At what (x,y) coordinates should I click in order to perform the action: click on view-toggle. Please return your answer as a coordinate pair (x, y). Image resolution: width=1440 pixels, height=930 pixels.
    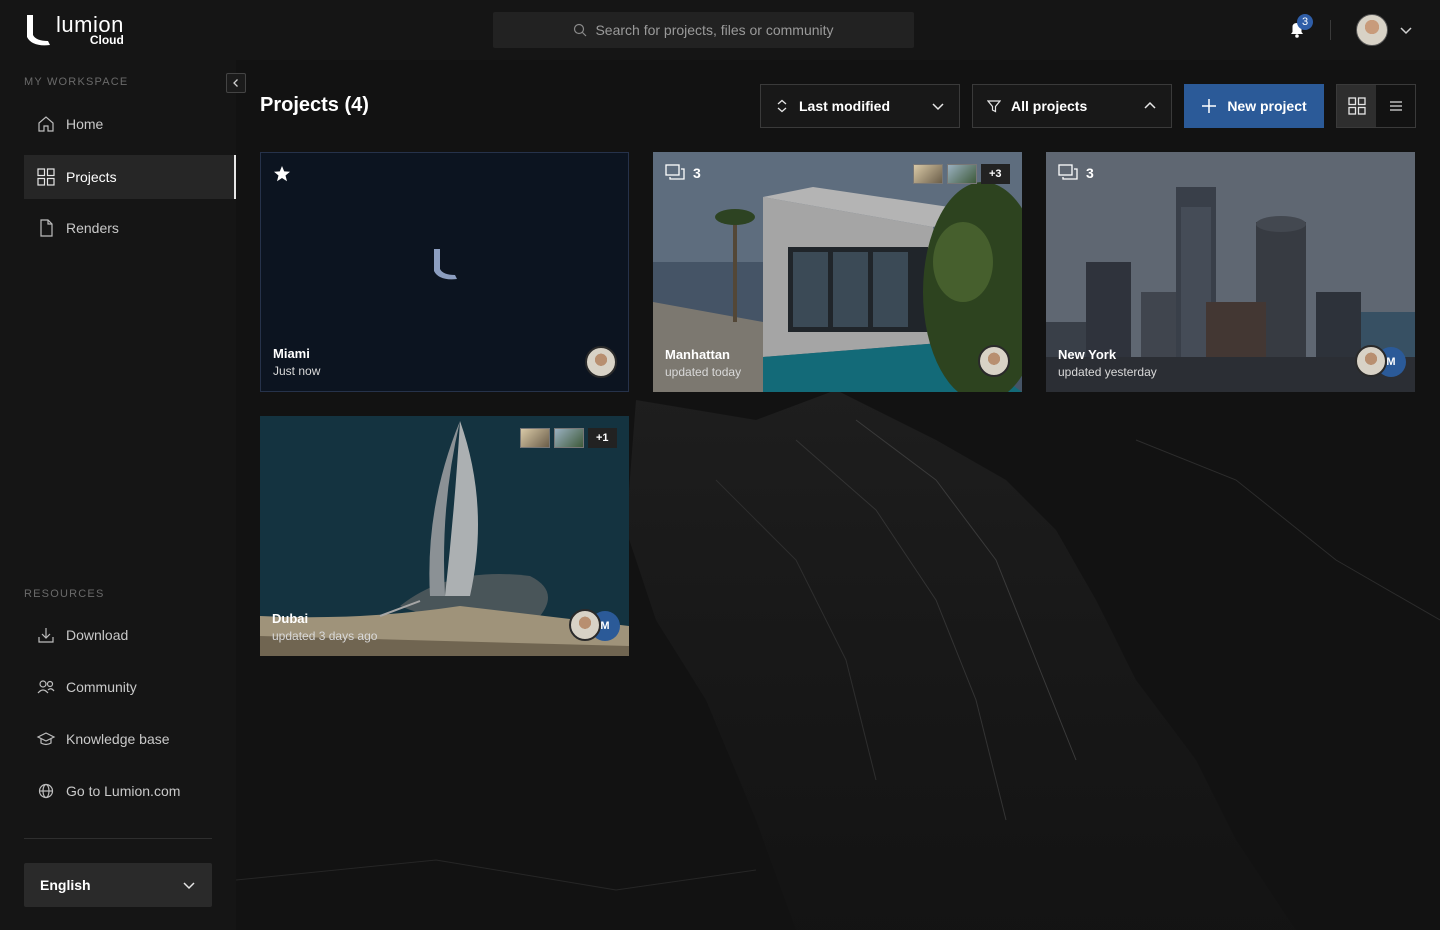
    Looking at the image, I should click on (1376, 106).